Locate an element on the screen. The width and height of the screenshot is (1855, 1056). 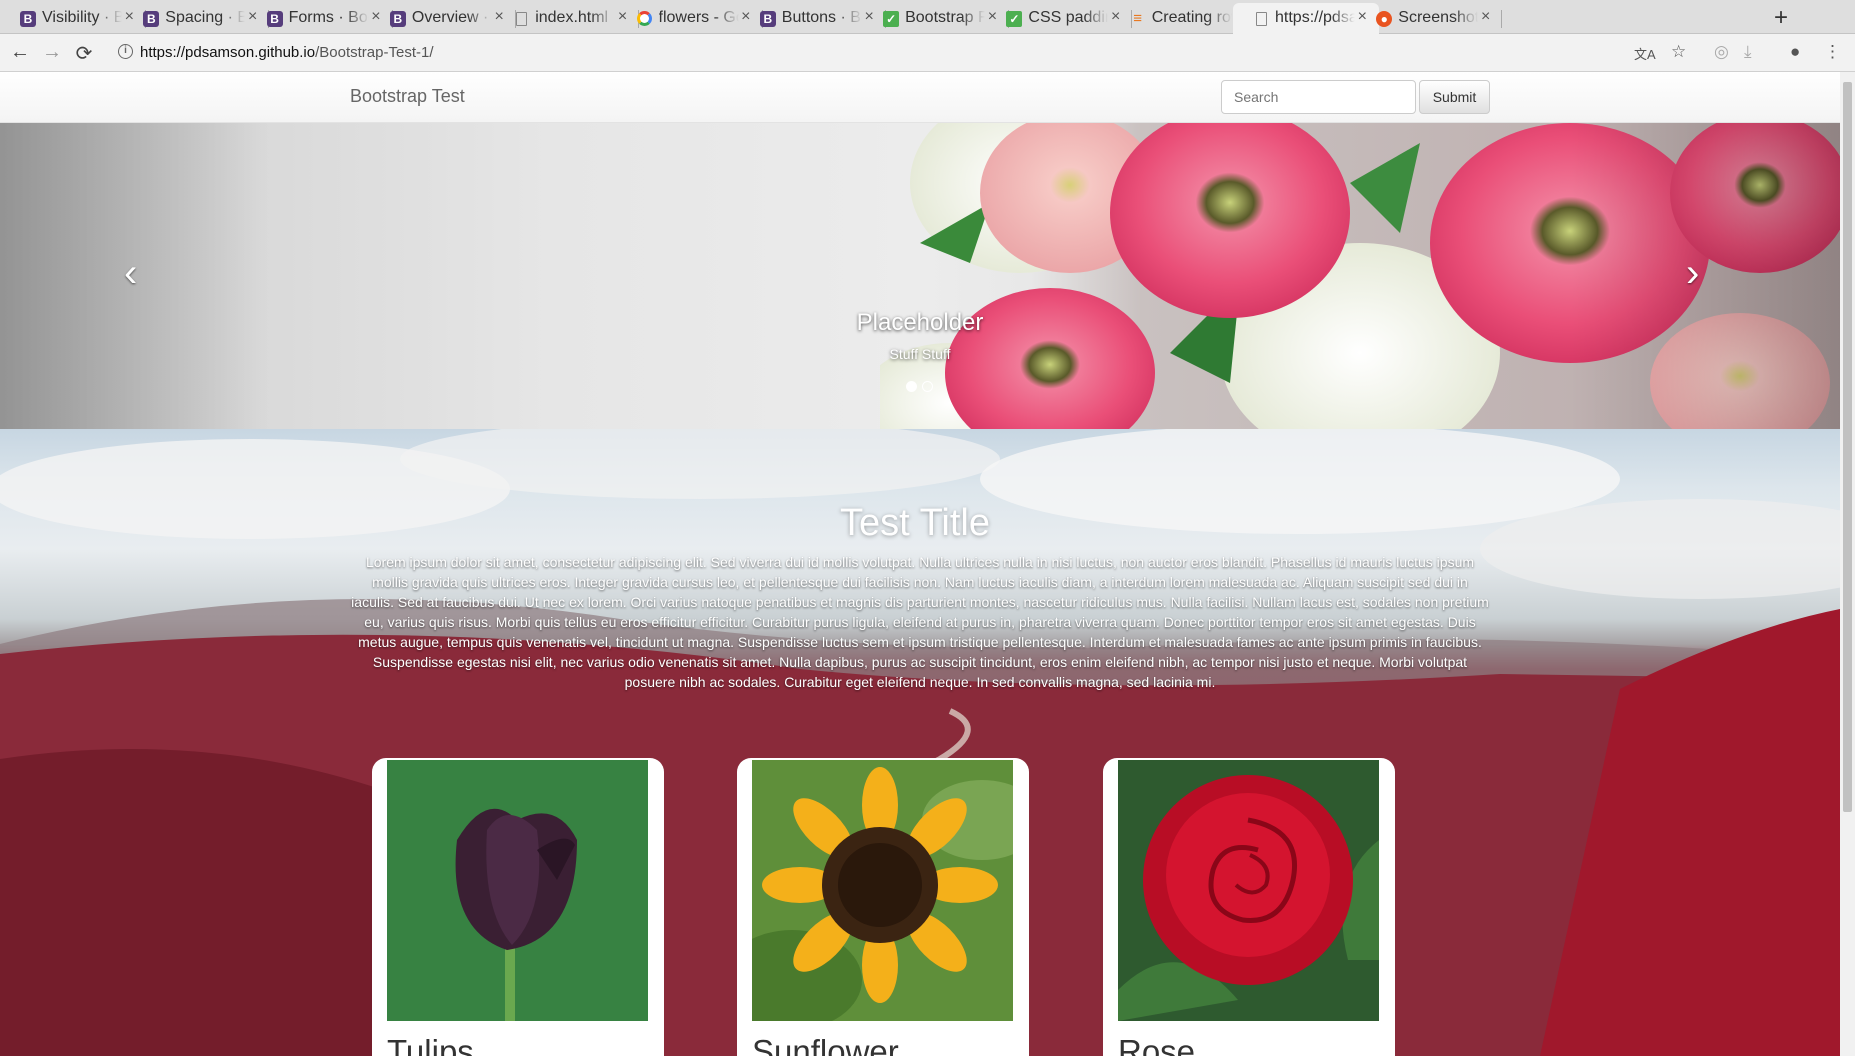
carousel-caption-title: Placeholder is located at coordinates (920, 322).